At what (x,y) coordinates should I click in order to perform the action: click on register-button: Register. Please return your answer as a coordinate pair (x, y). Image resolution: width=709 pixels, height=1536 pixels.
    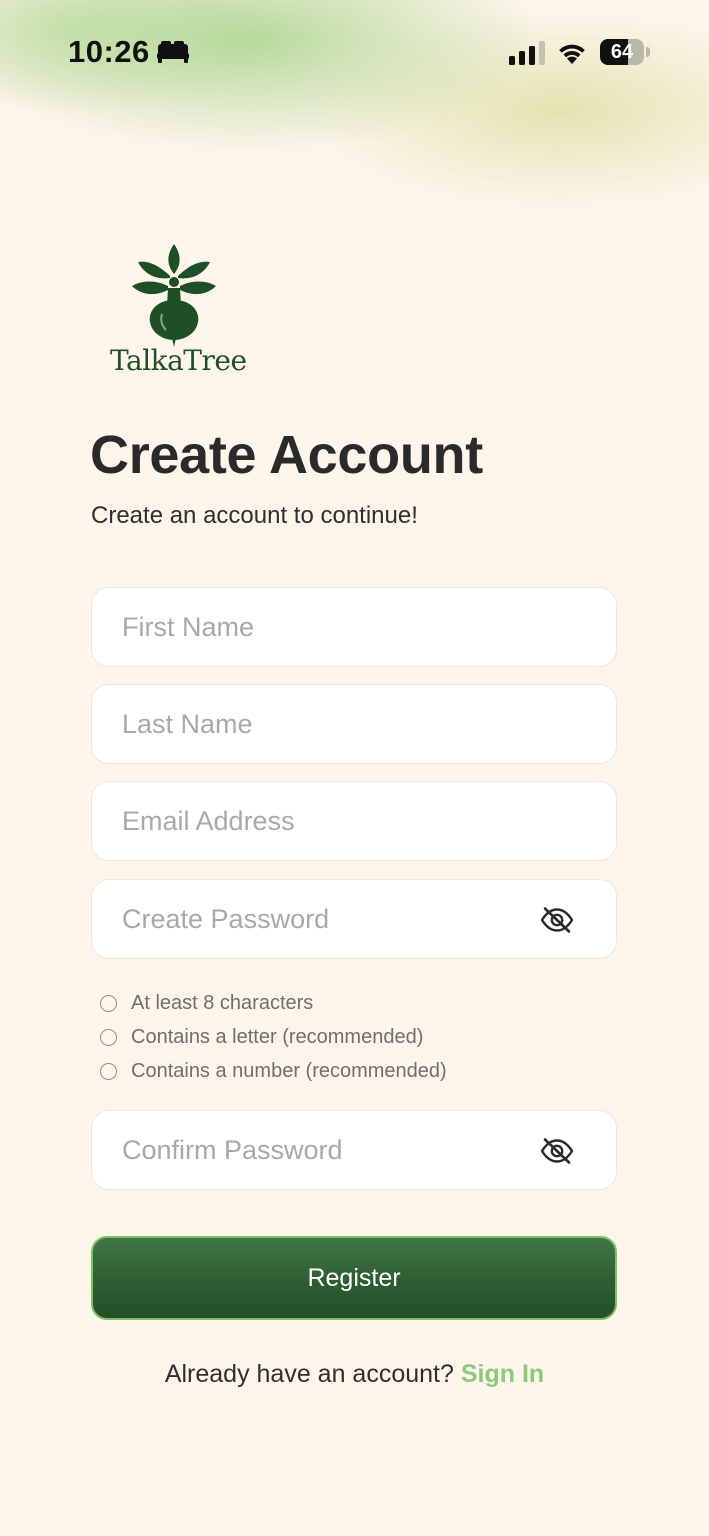
    Looking at the image, I should click on (354, 1278).